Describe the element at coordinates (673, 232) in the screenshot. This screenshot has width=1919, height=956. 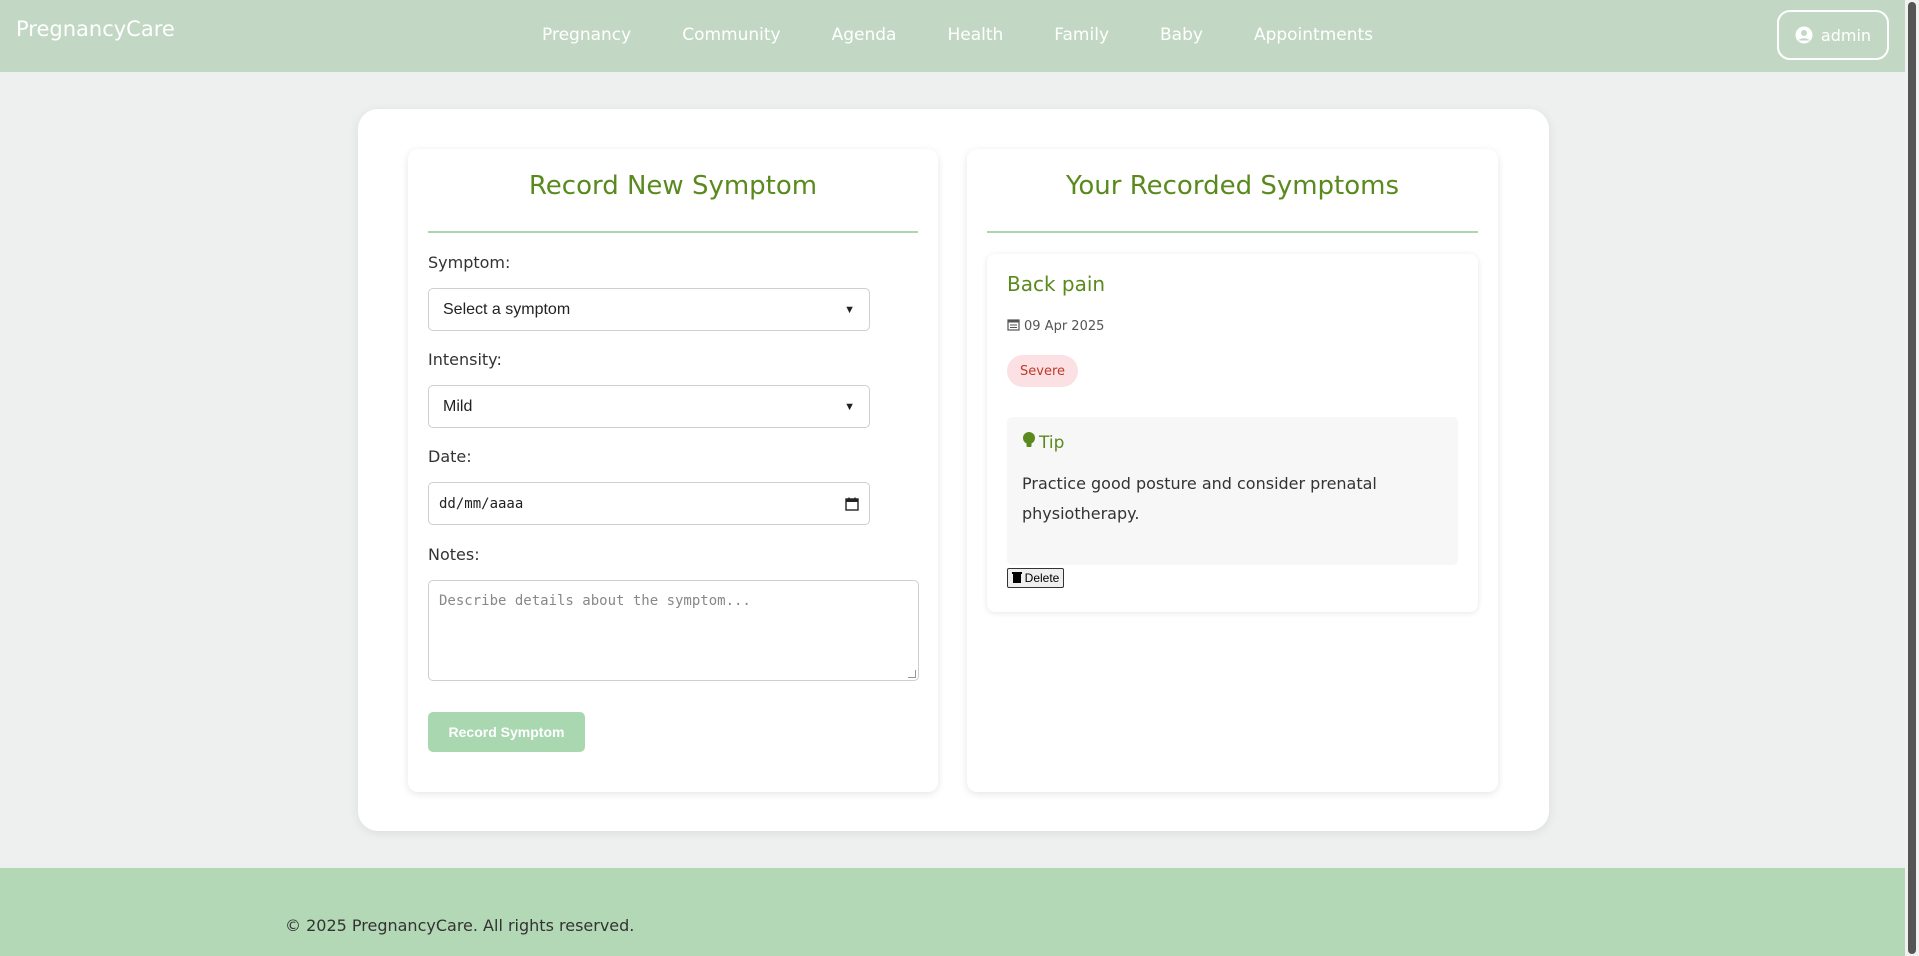
I see `form-title-divider` at that location.